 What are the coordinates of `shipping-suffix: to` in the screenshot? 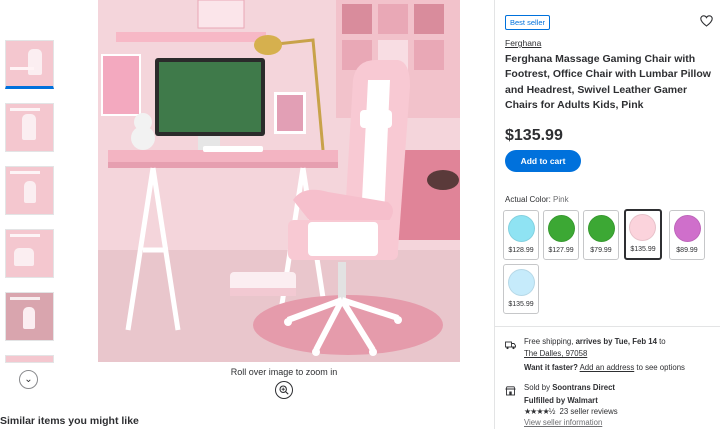 It's located at (662, 341).